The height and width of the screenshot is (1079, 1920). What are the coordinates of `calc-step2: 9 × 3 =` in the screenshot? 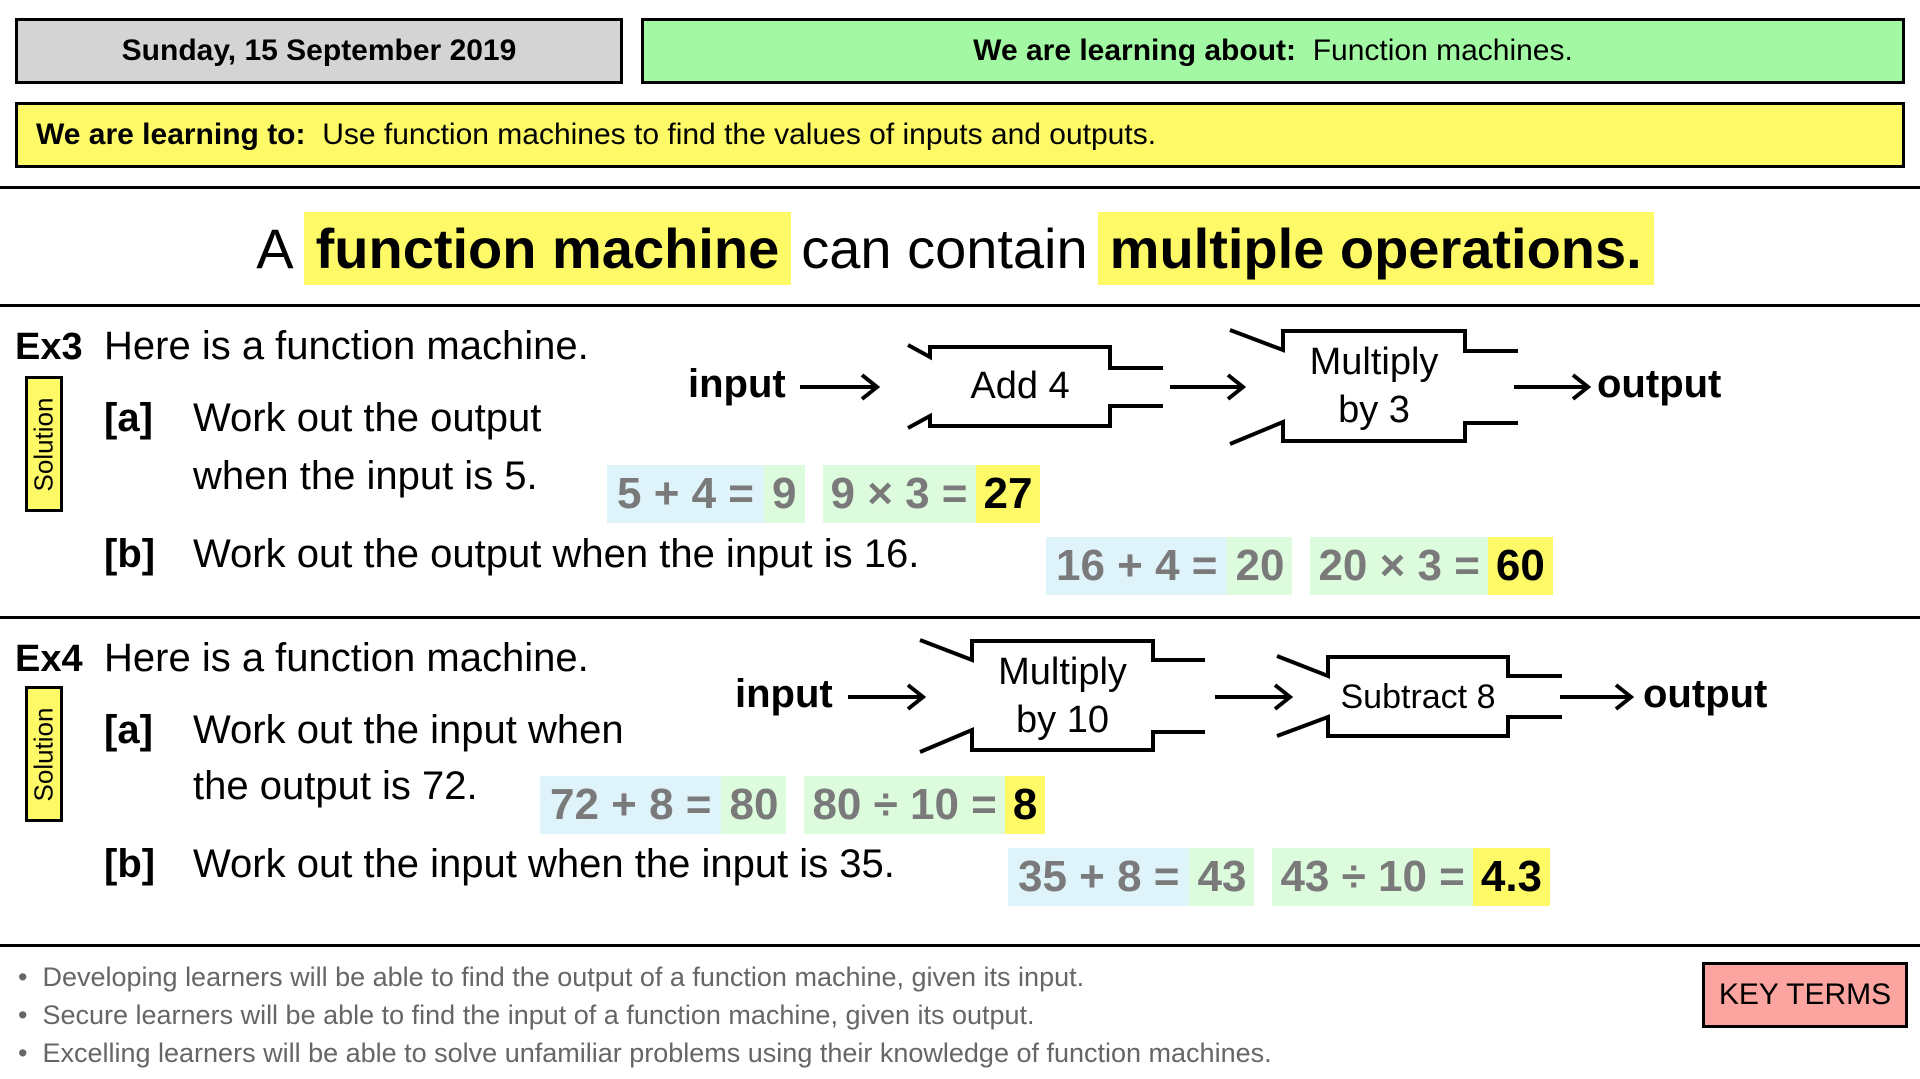 It's located at (899, 494).